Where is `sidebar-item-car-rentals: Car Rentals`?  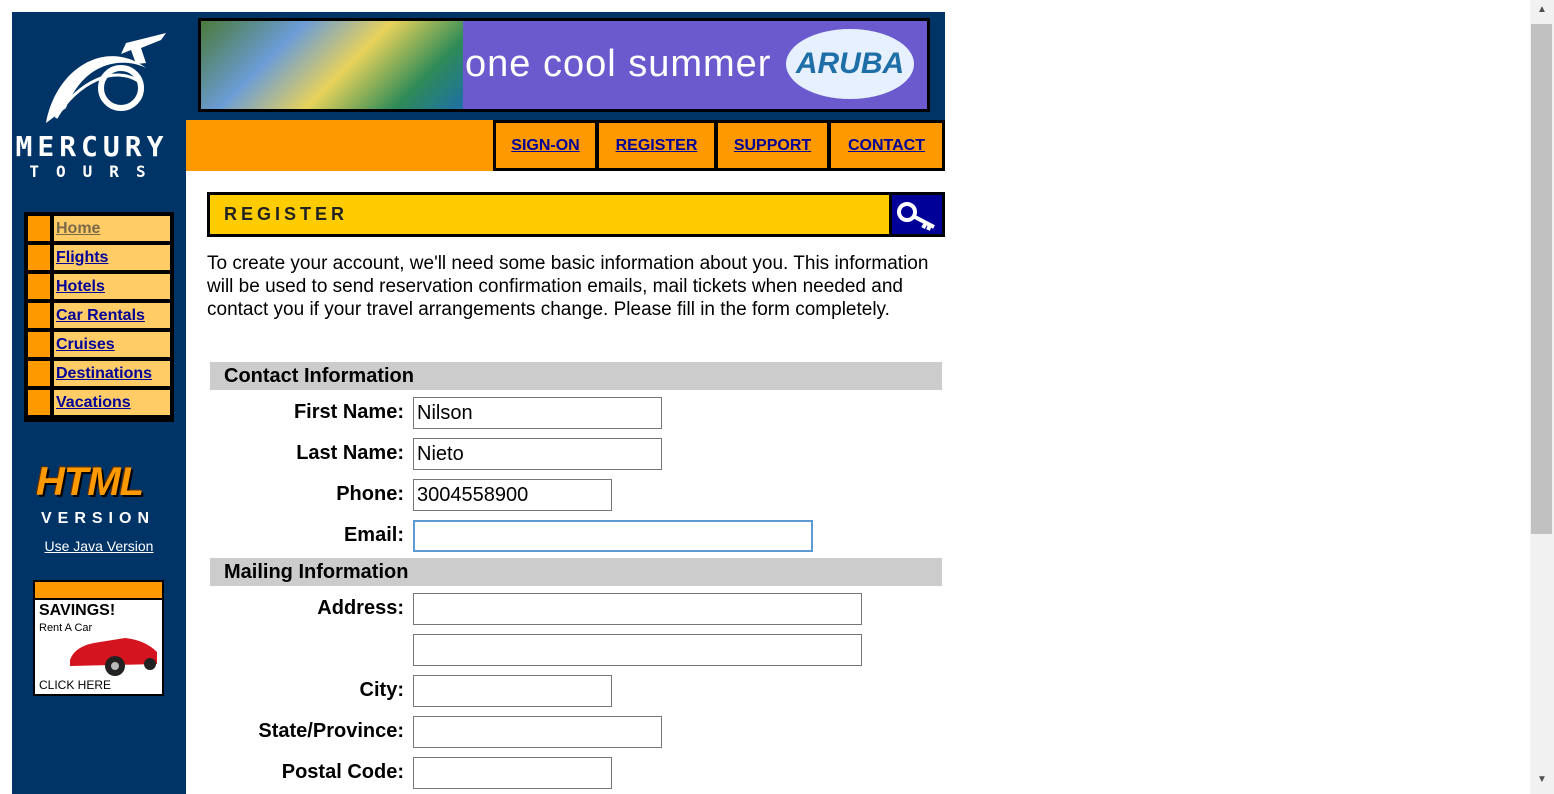
sidebar-item-car-rentals: Car Rentals is located at coordinates (99, 315).